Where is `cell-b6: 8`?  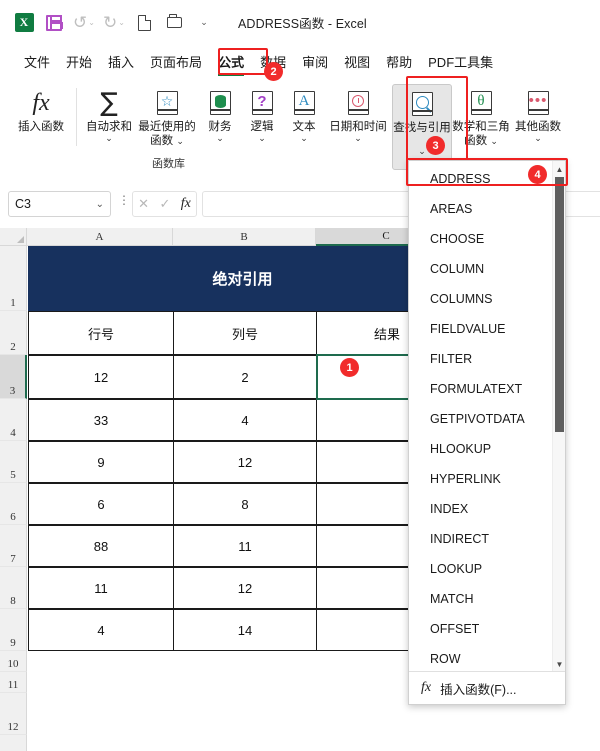 cell-b6: 8 is located at coordinates (245, 504).